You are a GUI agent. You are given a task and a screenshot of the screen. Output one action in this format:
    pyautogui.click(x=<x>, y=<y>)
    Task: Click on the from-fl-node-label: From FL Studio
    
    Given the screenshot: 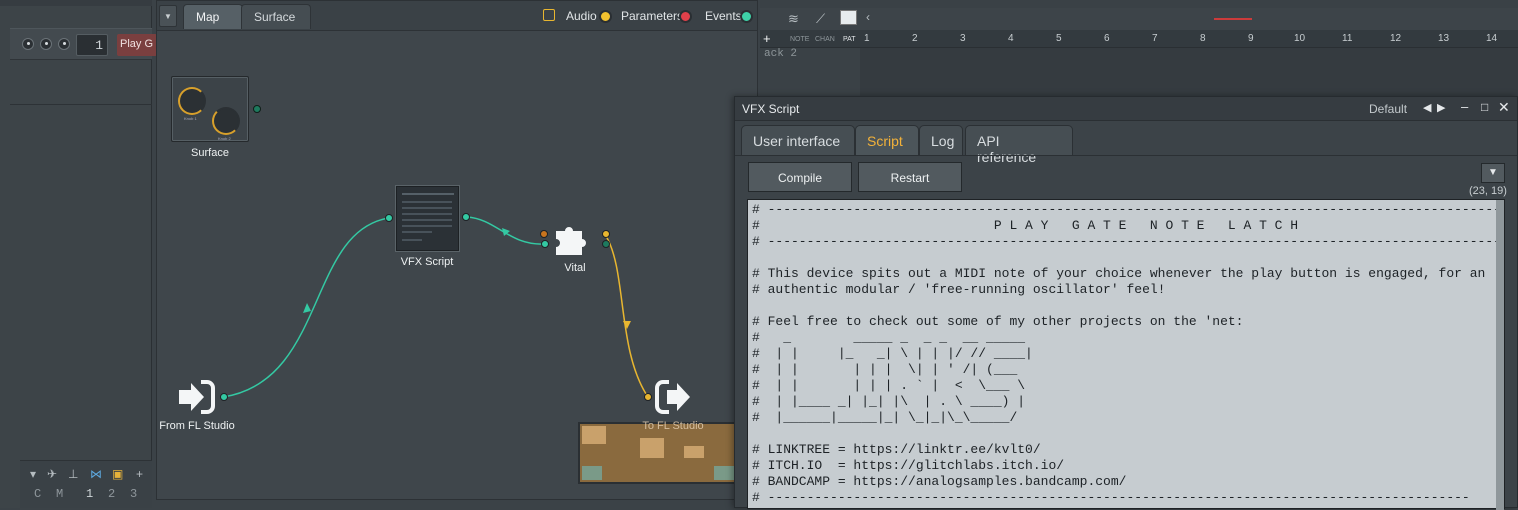 What is the action you would take?
    pyautogui.click(x=197, y=426)
    